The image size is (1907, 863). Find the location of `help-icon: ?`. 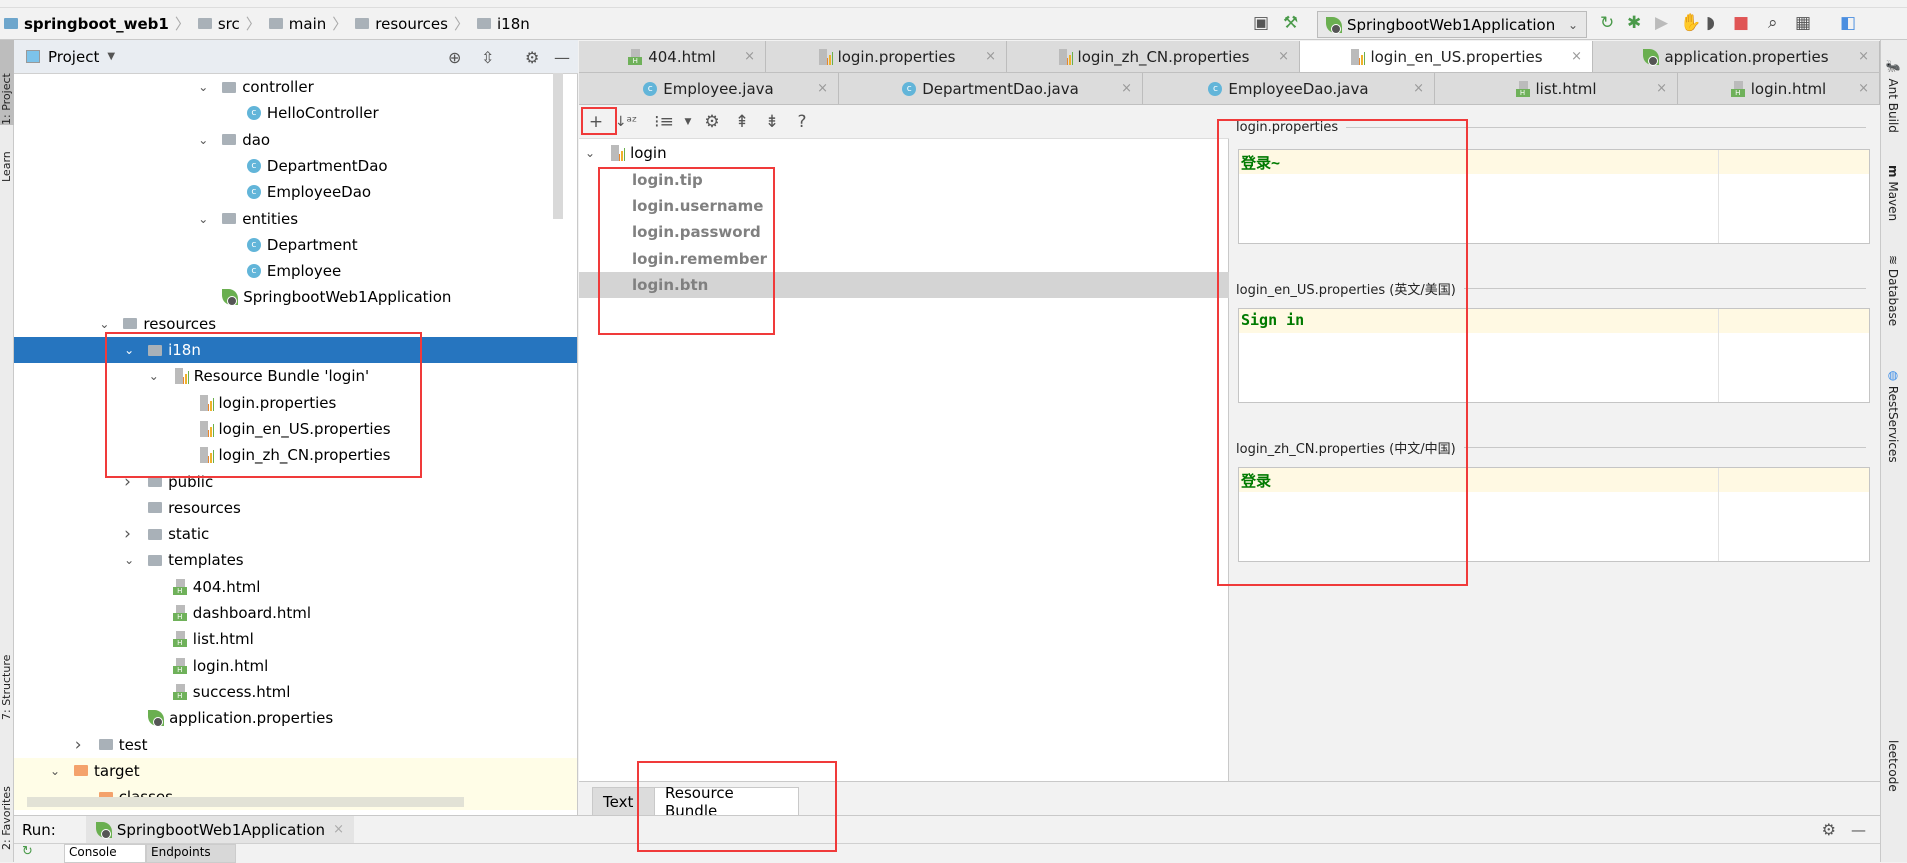

help-icon: ? is located at coordinates (802, 122).